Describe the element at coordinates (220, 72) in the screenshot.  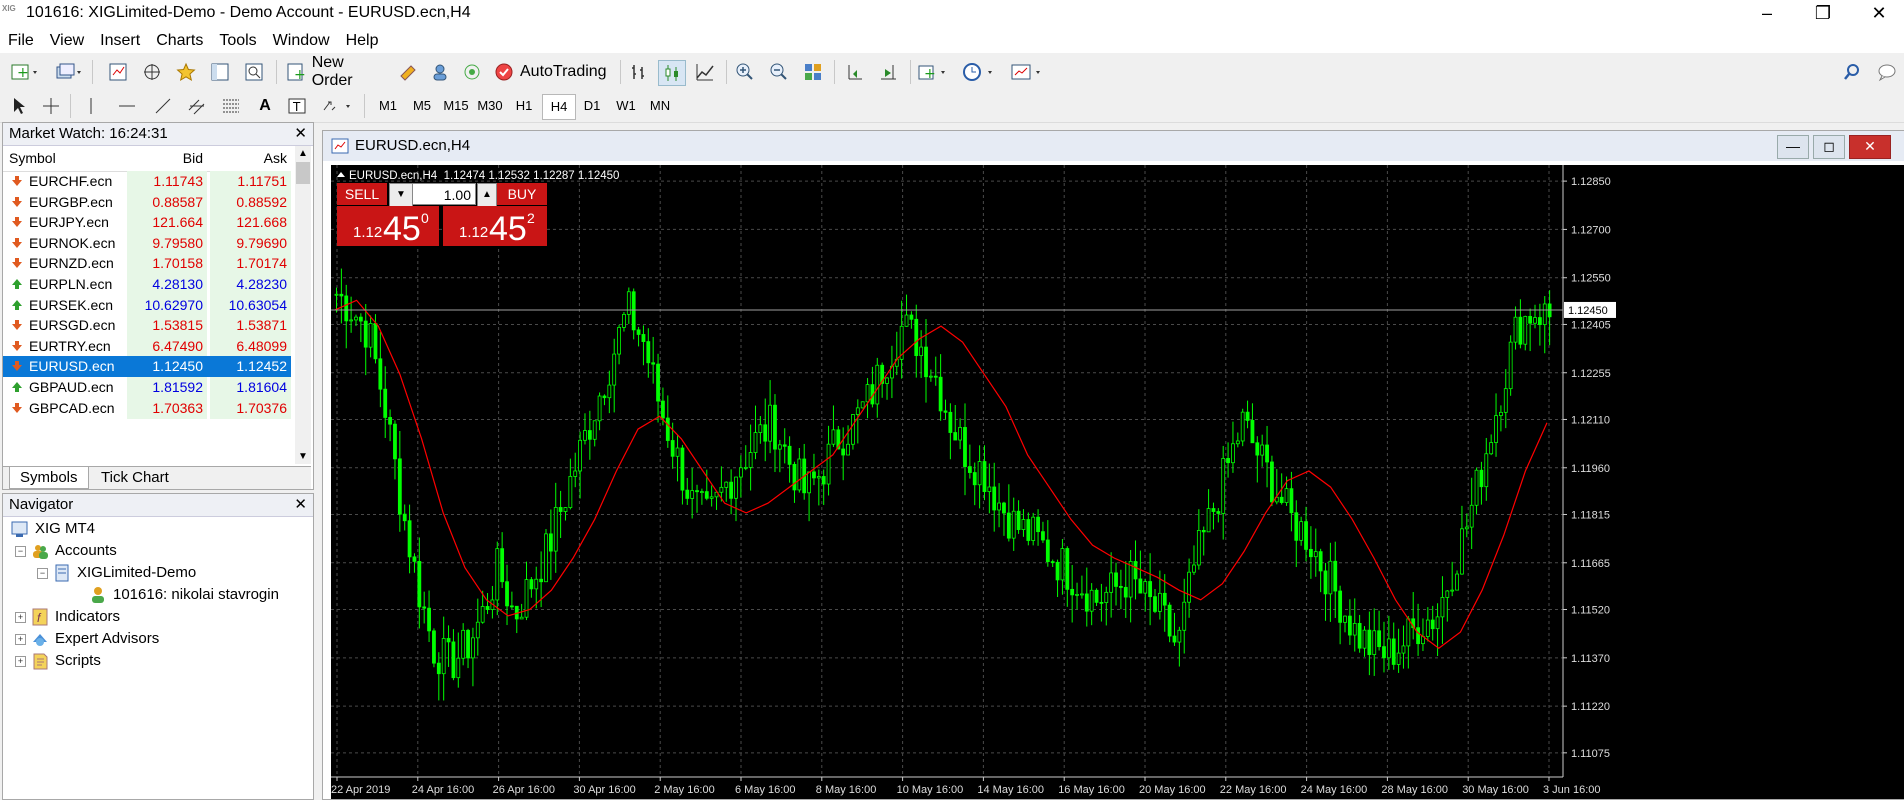
I see `terminal-icon` at that location.